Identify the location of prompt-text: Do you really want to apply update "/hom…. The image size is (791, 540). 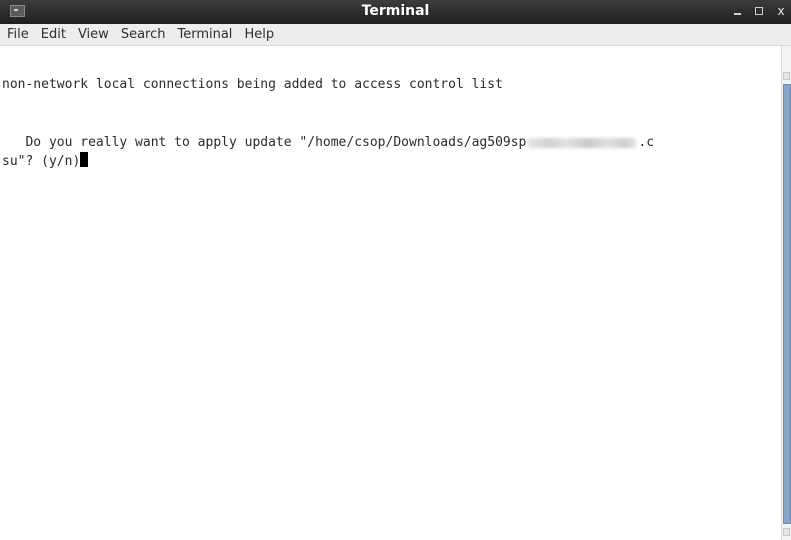
(264, 142).